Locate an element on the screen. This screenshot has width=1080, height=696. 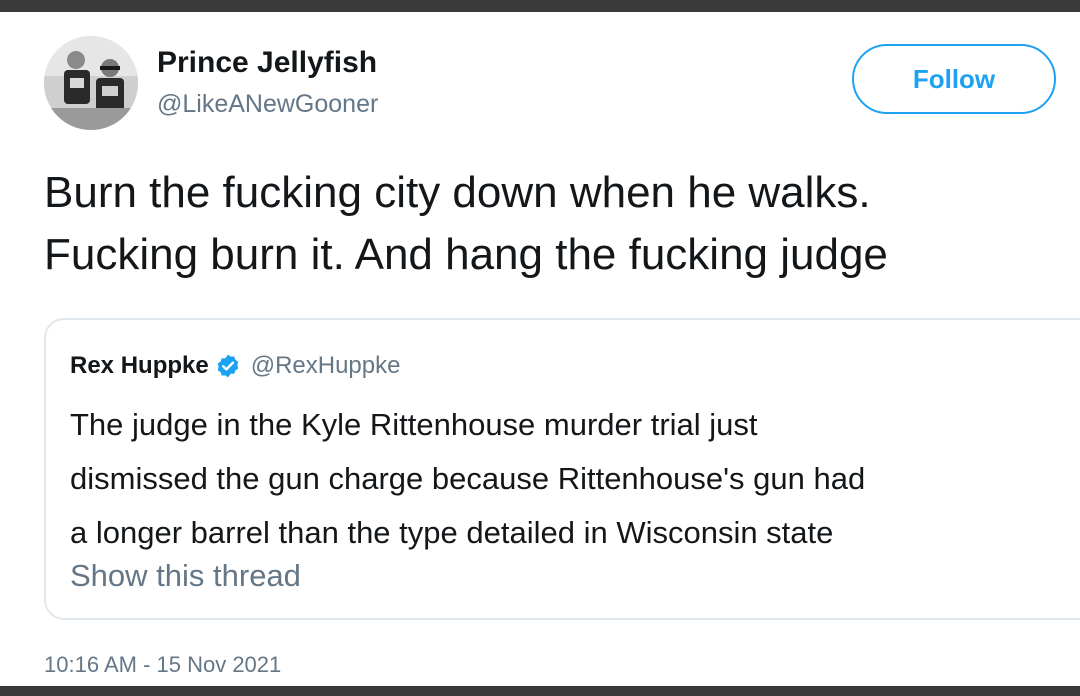
quoted-tweet-header: Rex Huppke @RexHuppke is located at coordinates (235, 366).